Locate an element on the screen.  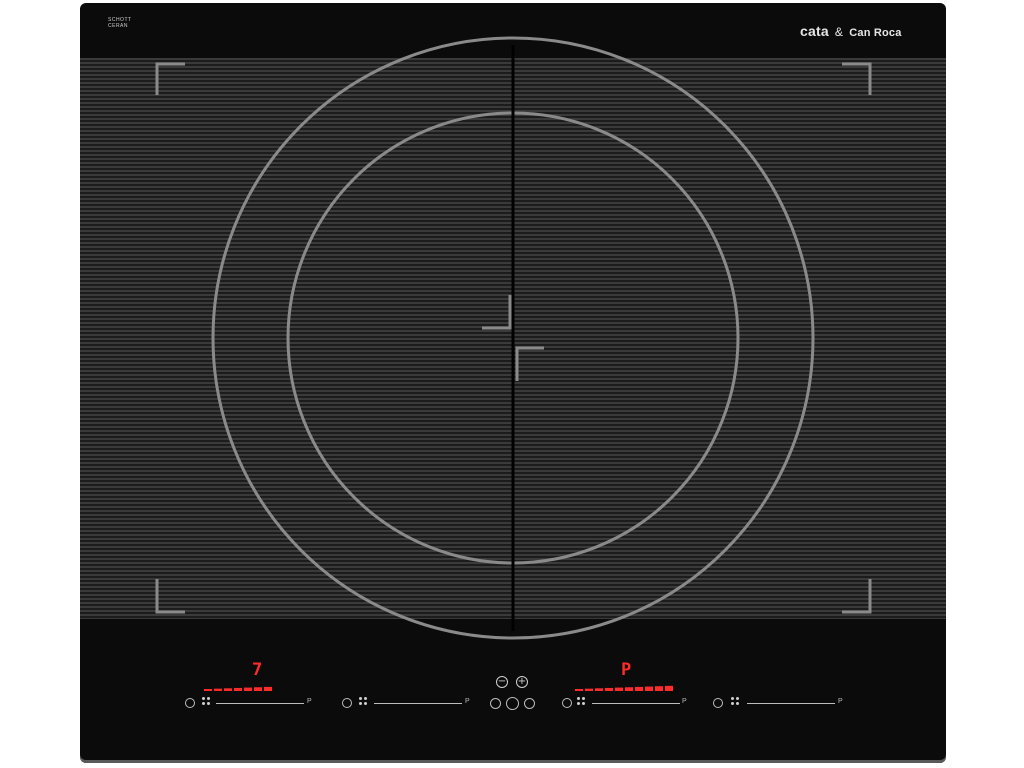
zone1-slider-end-label: P is located at coordinates (309, 701).